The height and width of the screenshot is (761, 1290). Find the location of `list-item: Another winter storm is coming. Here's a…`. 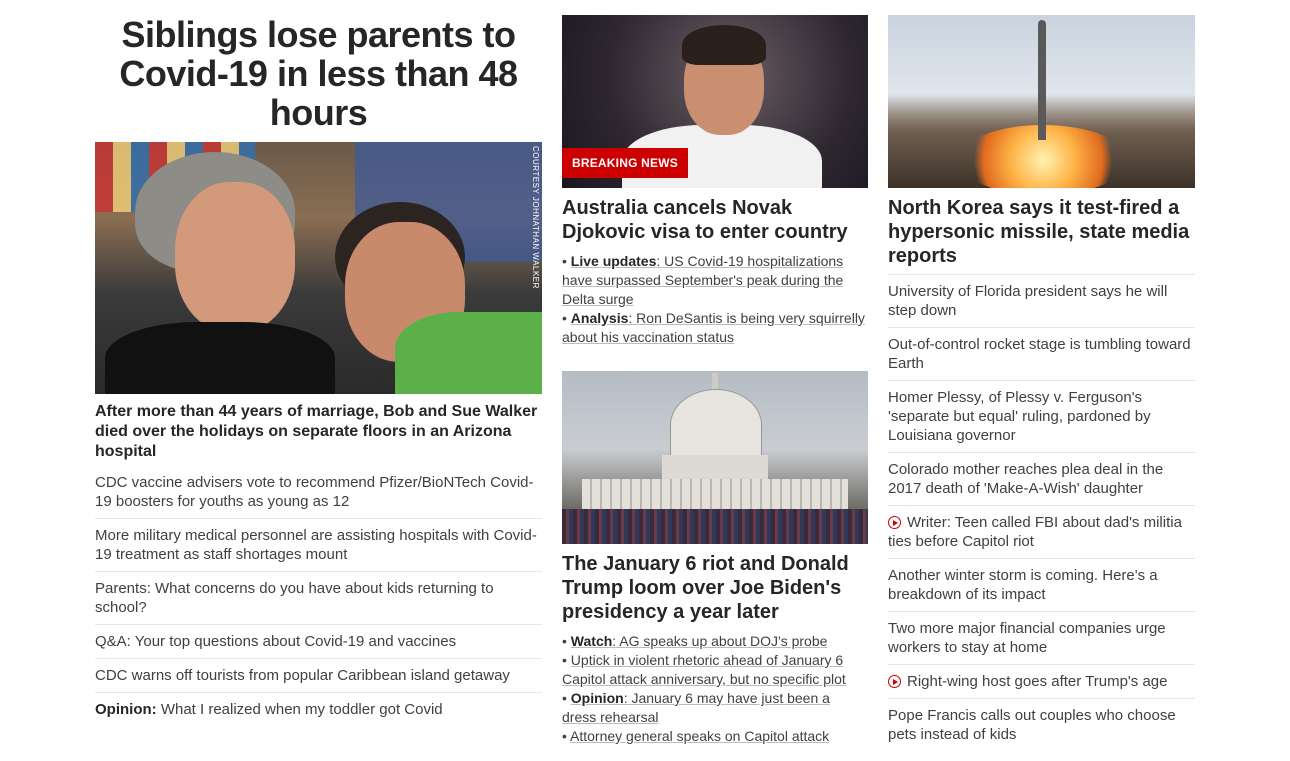

list-item: Another winter storm is coming. Here's a… is located at coordinates (1041, 584).